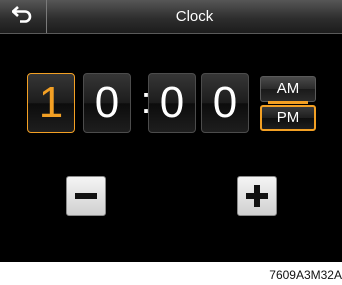  Describe the element at coordinates (225, 103) in the screenshot. I see `minute-ones-digit: 0` at that location.